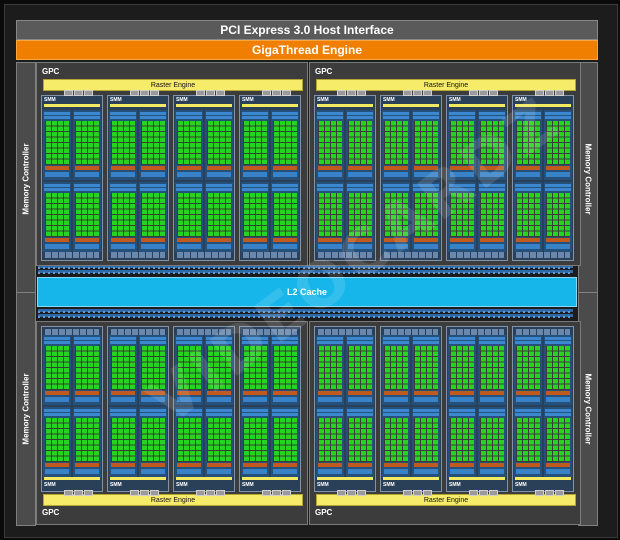  I want to click on rop-units, so click(305, 317).